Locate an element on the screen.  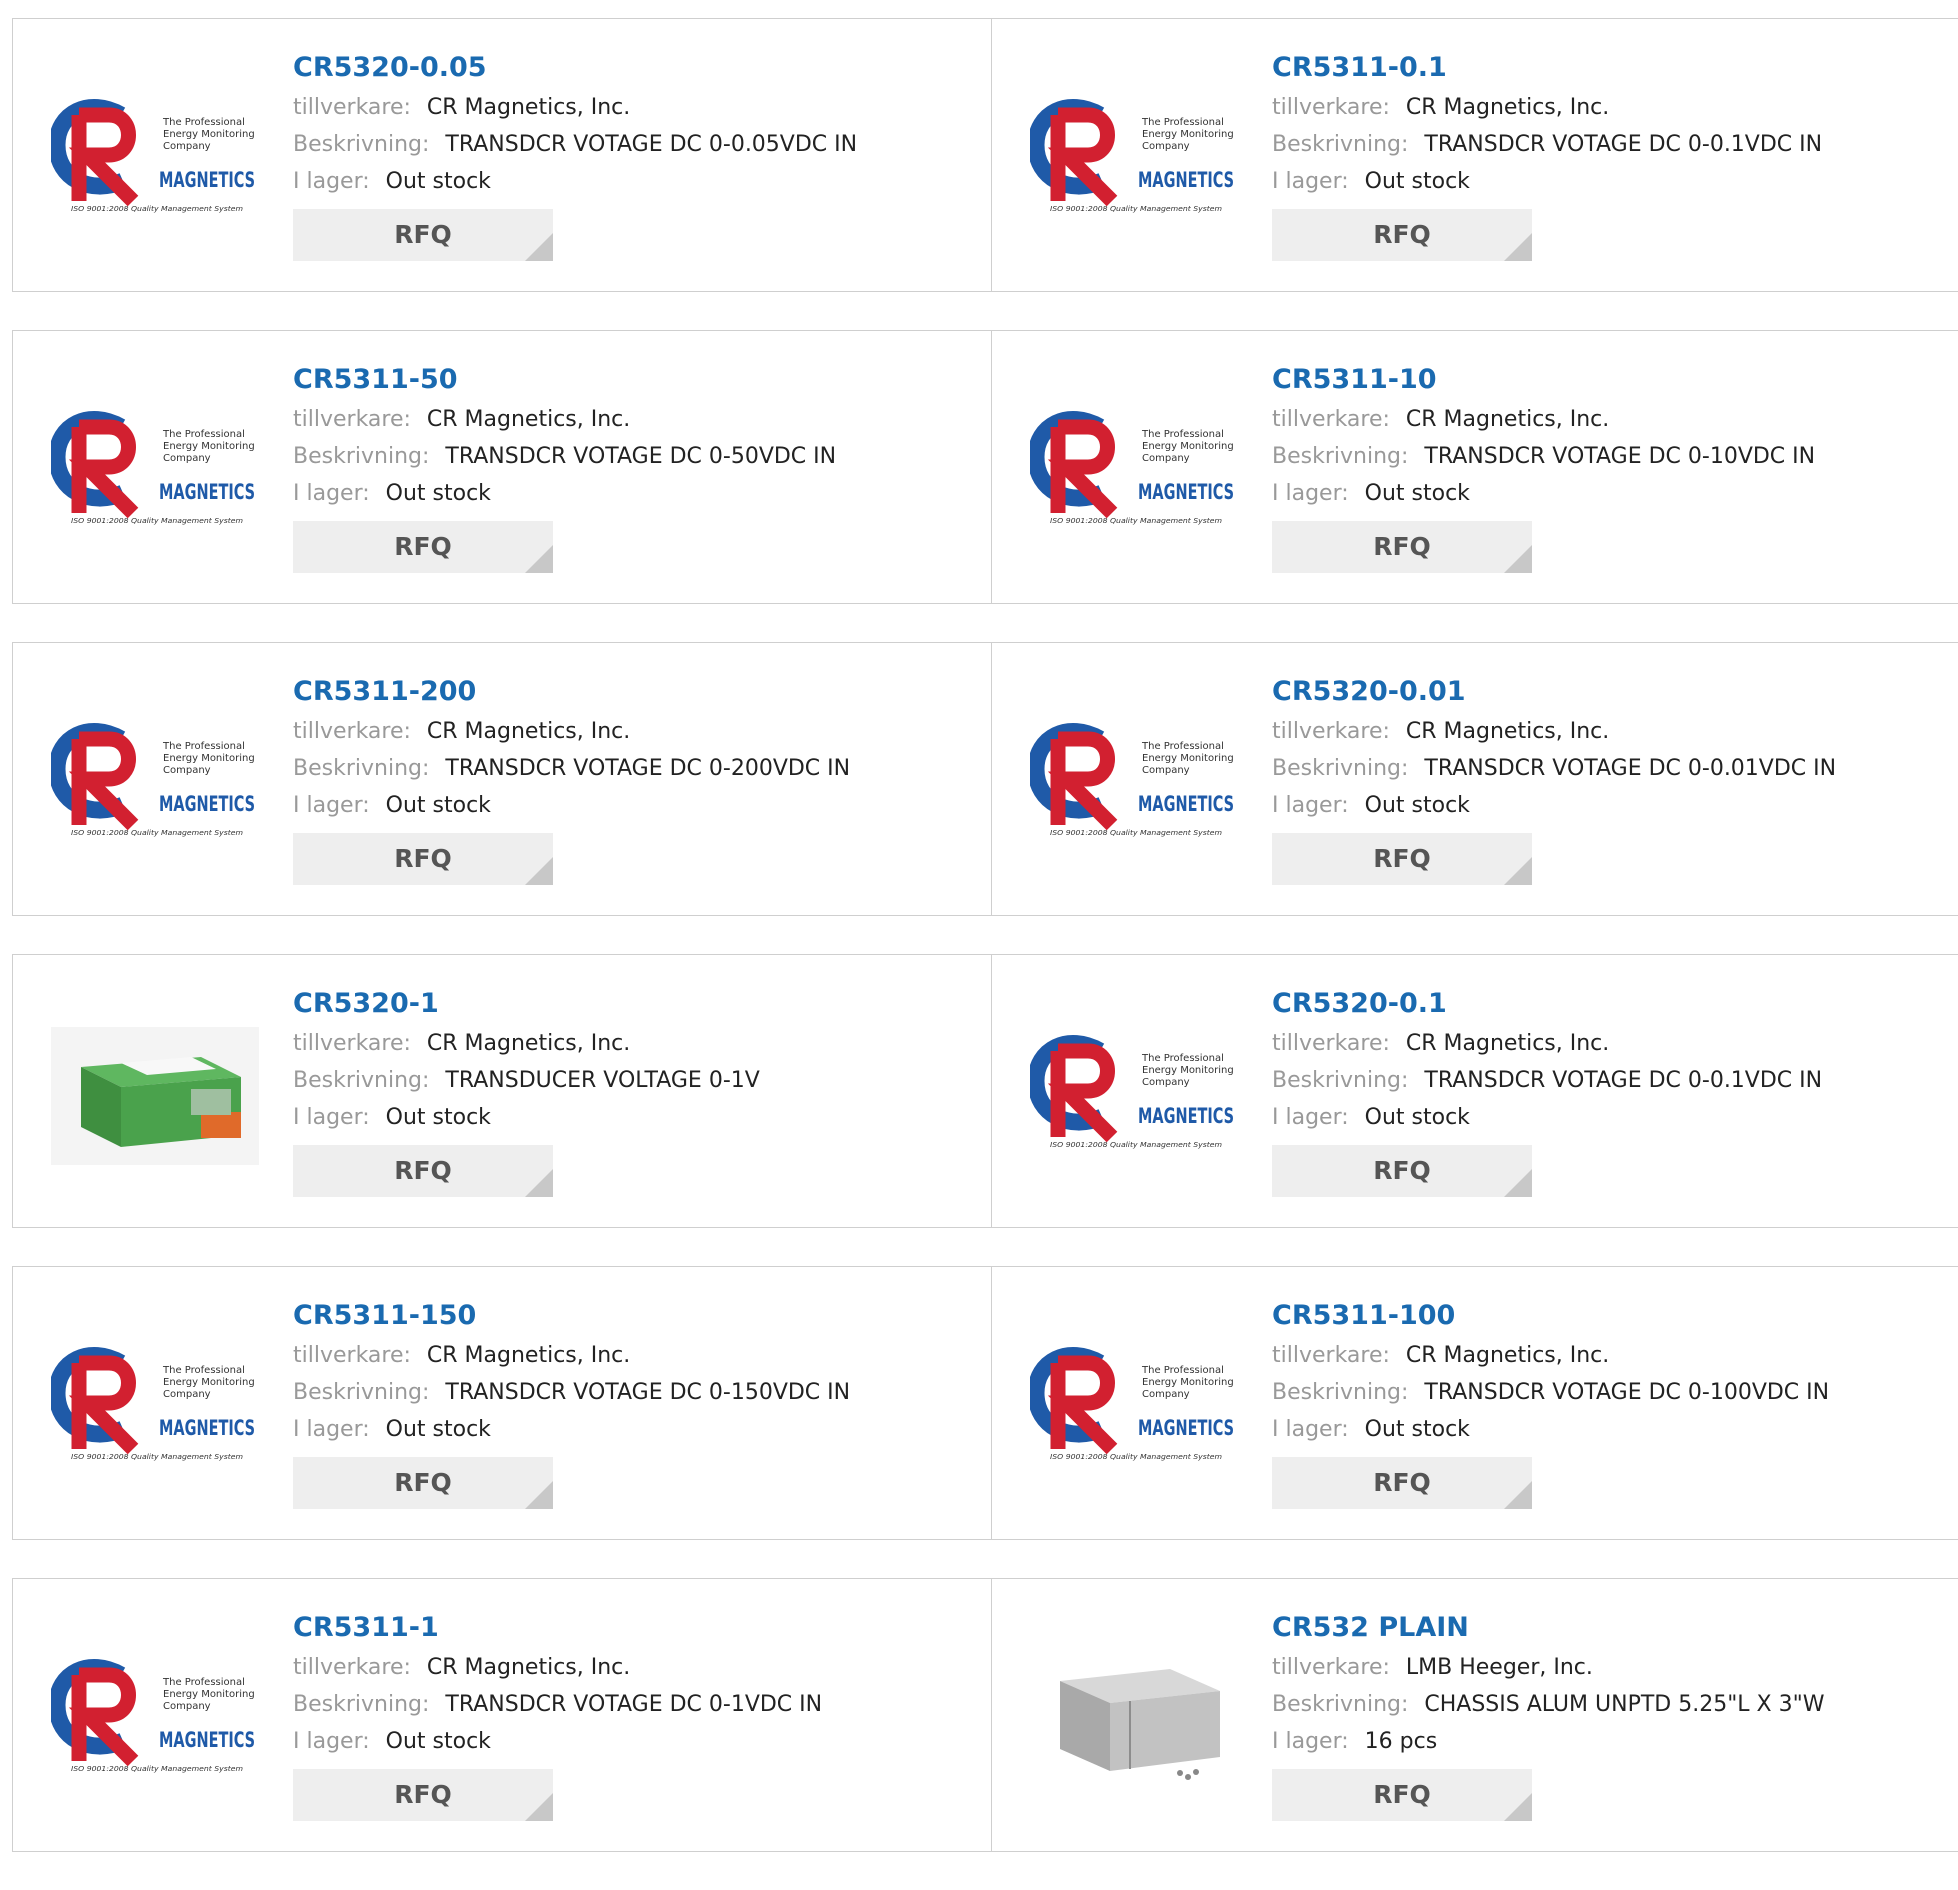
product-part-number-link: CR5320-0.05 is located at coordinates (575, 69).